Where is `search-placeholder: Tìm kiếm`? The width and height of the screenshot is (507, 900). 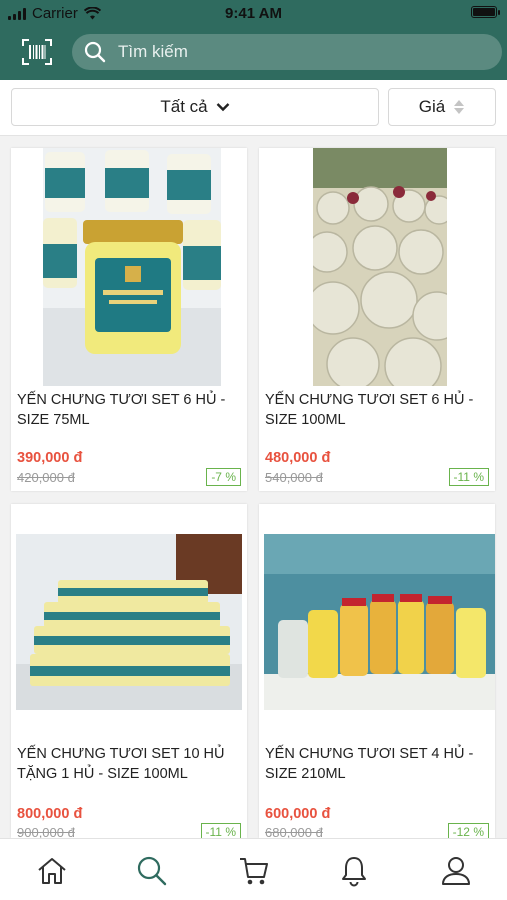 search-placeholder: Tìm kiếm is located at coordinates (153, 51).